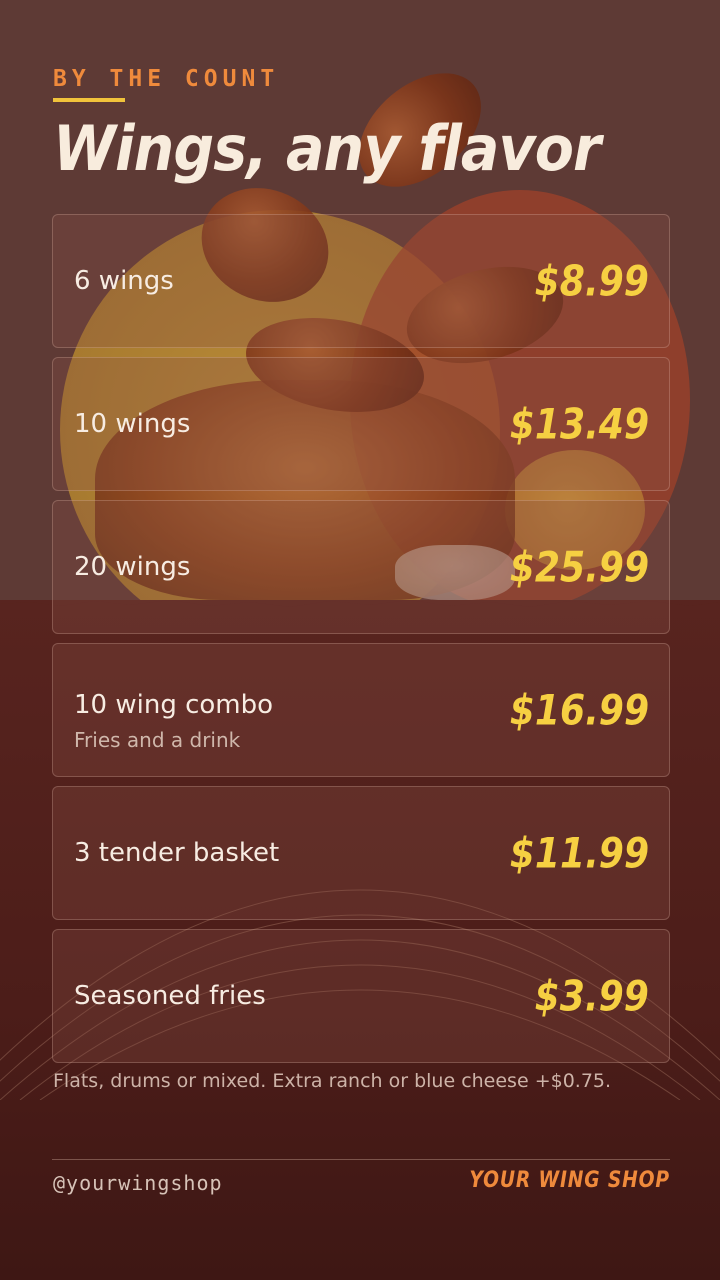 Image resolution: width=720 pixels, height=1280 pixels. What do you see at coordinates (579, 710) in the screenshot?
I see `menu-item-price: $16.99` at bounding box center [579, 710].